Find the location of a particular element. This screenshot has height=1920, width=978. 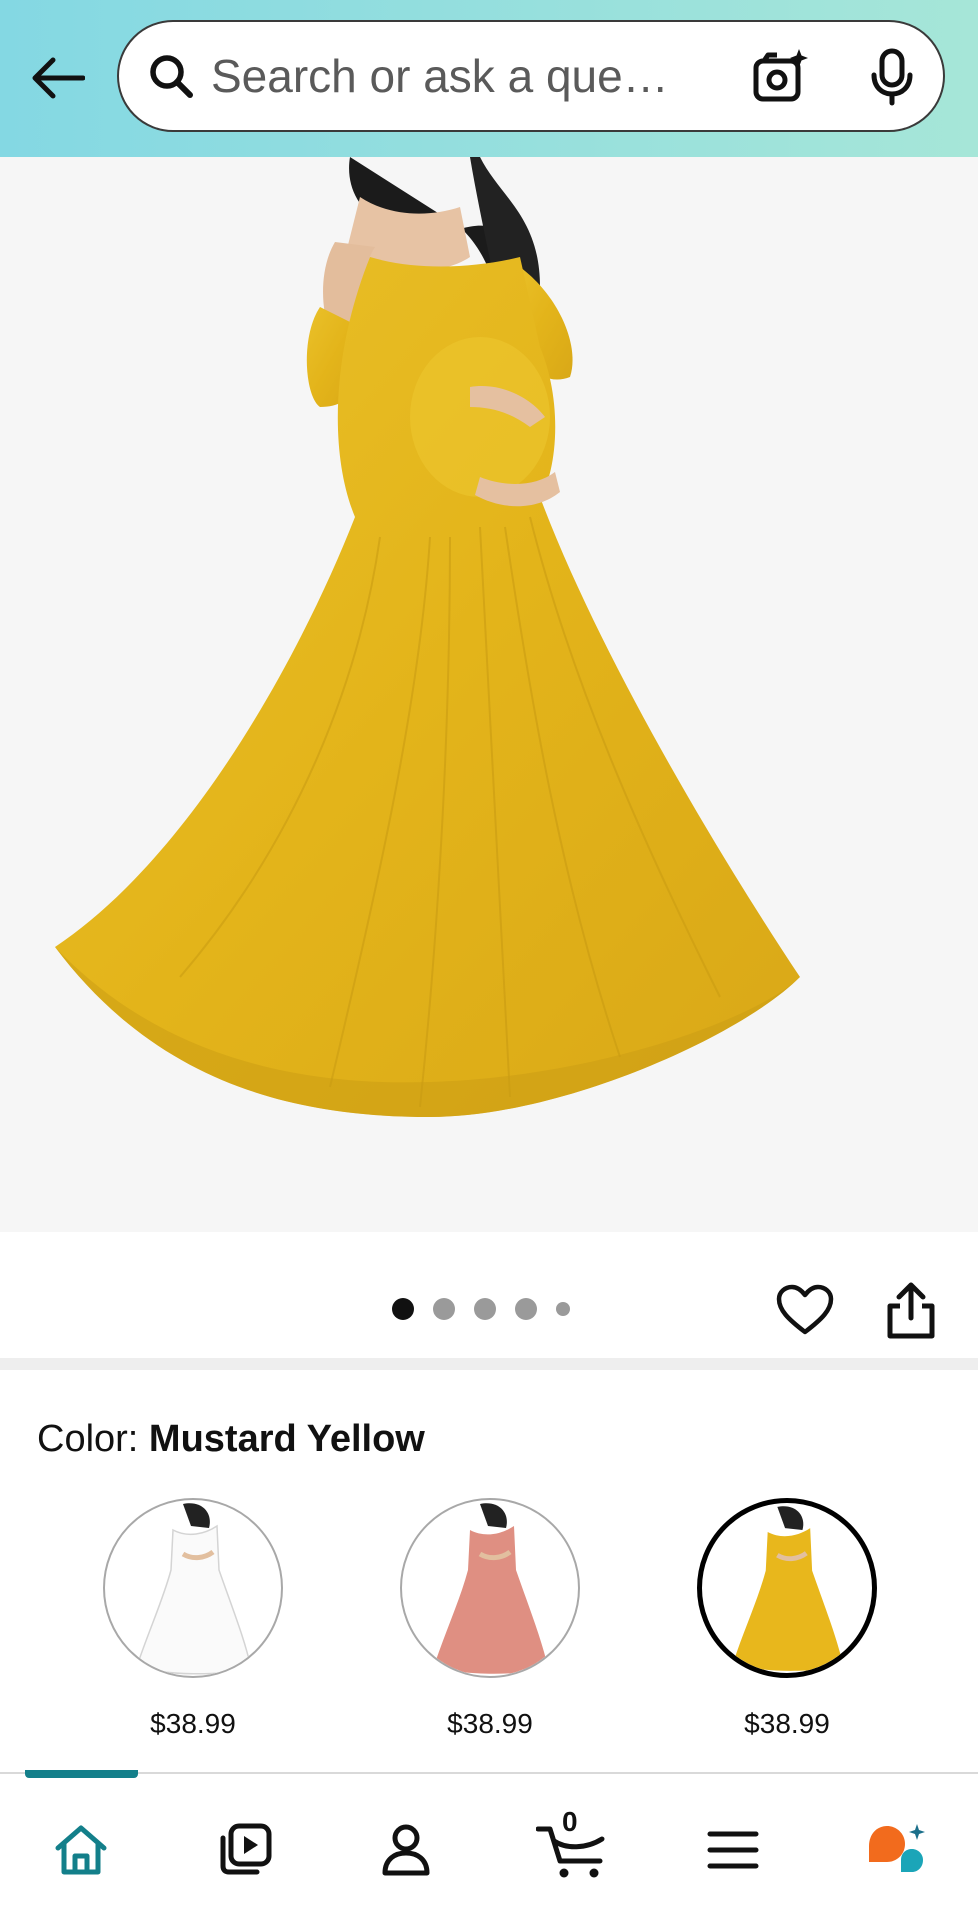

nav-menu is located at coordinates (733, 1850).